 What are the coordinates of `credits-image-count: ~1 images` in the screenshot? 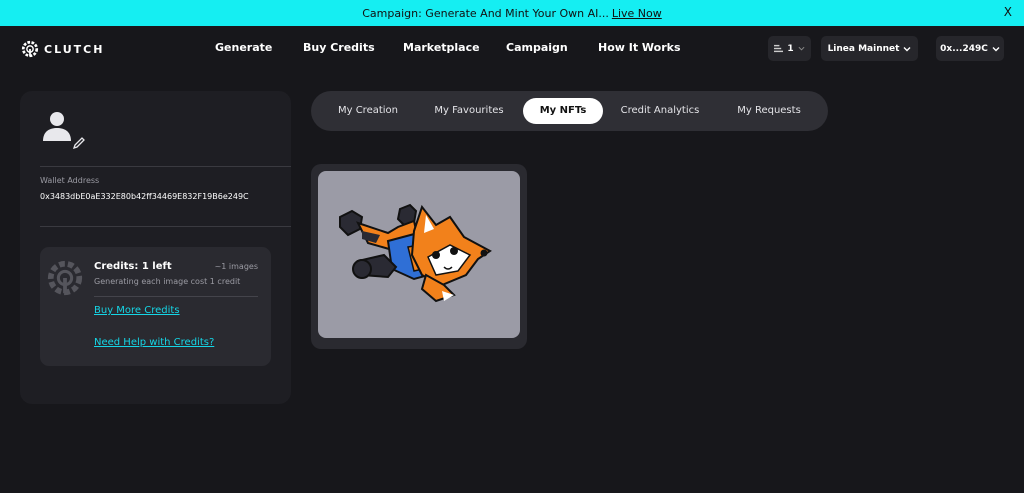 It's located at (236, 266).